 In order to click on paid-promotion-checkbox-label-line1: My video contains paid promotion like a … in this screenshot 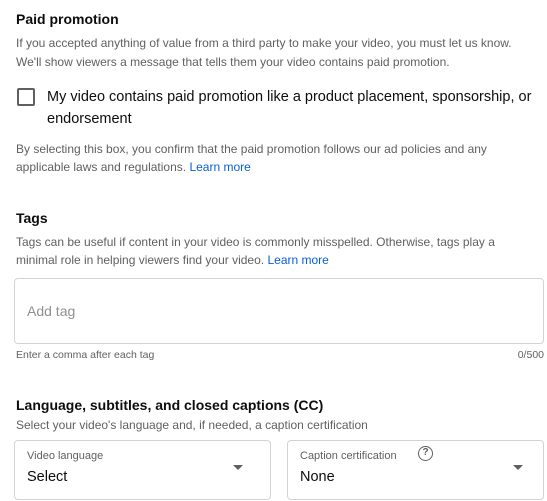, I will do `click(289, 97)`.